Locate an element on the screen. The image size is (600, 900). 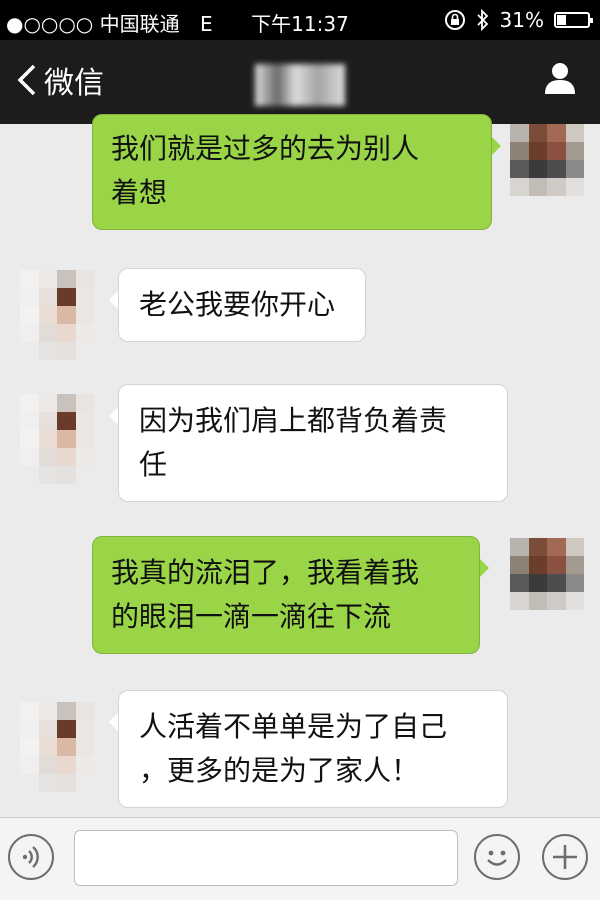
voice-button is located at coordinates (31, 857).